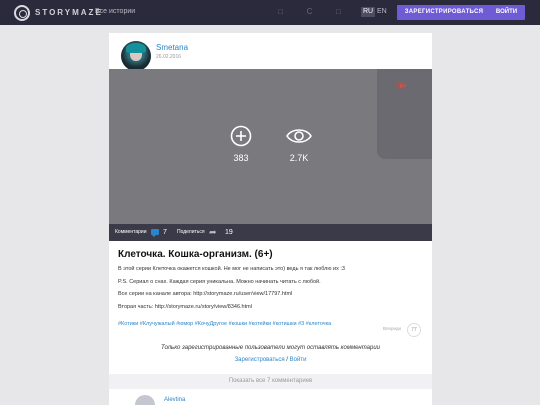  What do you see at coordinates (136, 56) in the screenshot?
I see `author-avatar` at bounding box center [136, 56].